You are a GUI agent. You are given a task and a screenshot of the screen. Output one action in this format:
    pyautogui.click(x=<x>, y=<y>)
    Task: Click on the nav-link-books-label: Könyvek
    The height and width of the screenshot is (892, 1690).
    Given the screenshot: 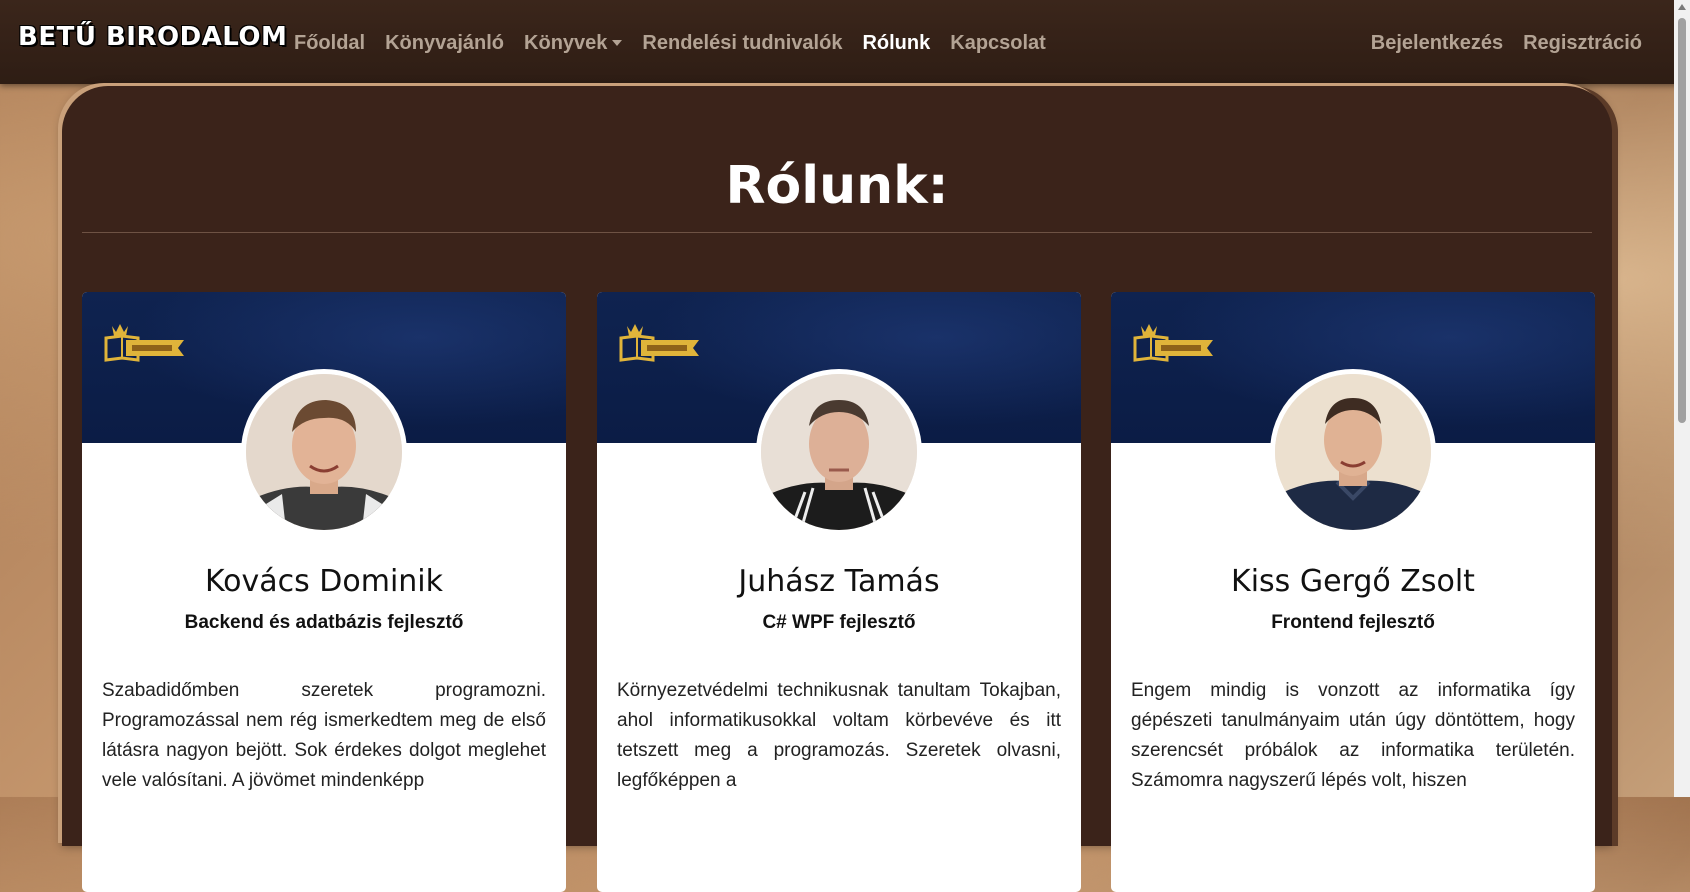 What is the action you would take?
    pyautogui.click(x=566, y=43)
    